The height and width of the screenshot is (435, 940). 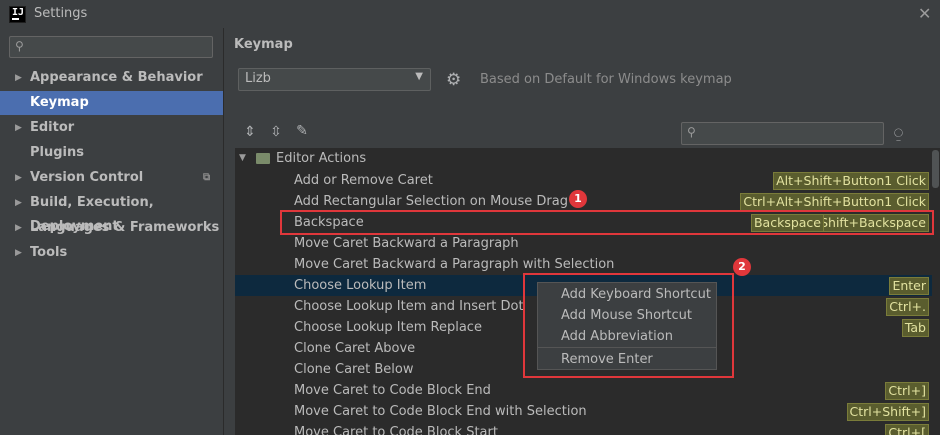 I want to click on shortcut-badge: Ctrl+., so click(x=907, y=307).